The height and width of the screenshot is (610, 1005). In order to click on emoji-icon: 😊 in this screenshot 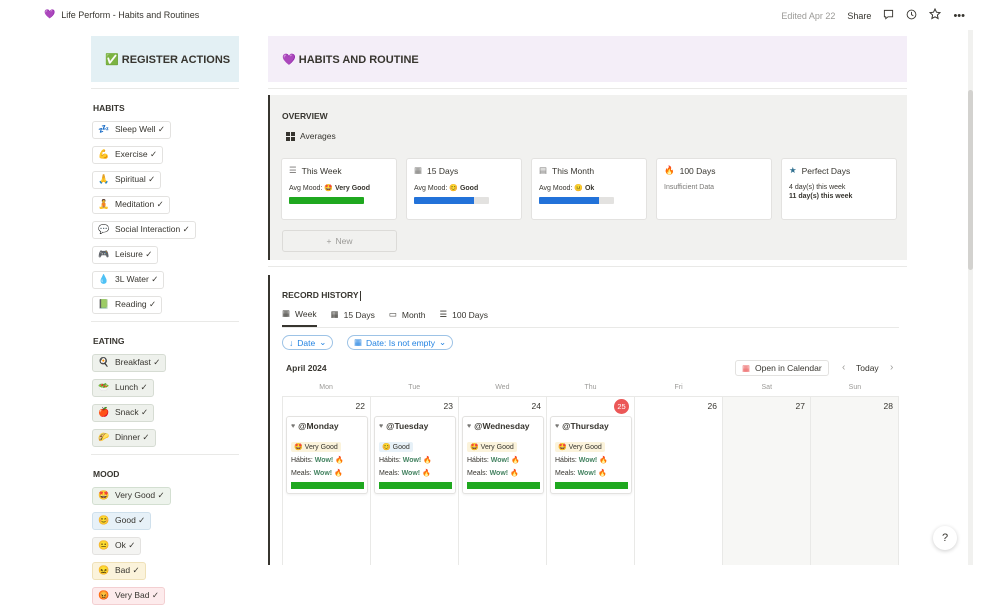, I will do `click(104, 520)`.